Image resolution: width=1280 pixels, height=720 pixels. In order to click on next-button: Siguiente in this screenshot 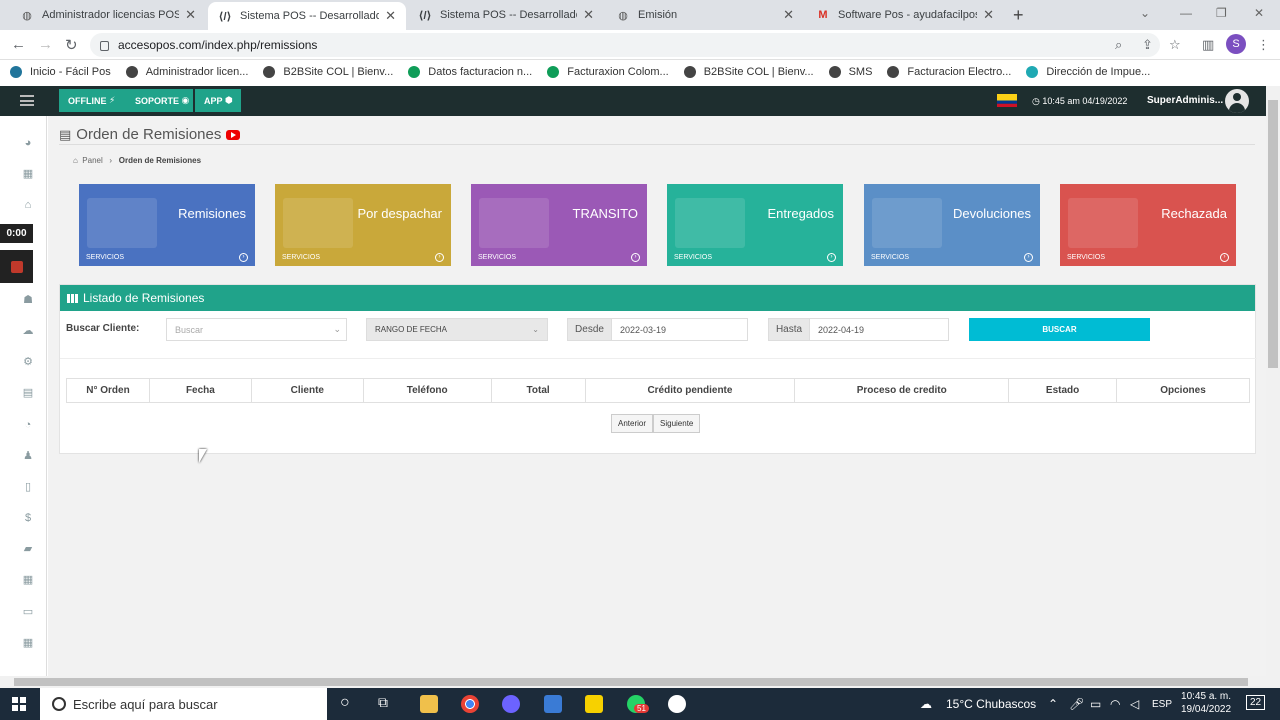, I will do `click(677, 423)`.